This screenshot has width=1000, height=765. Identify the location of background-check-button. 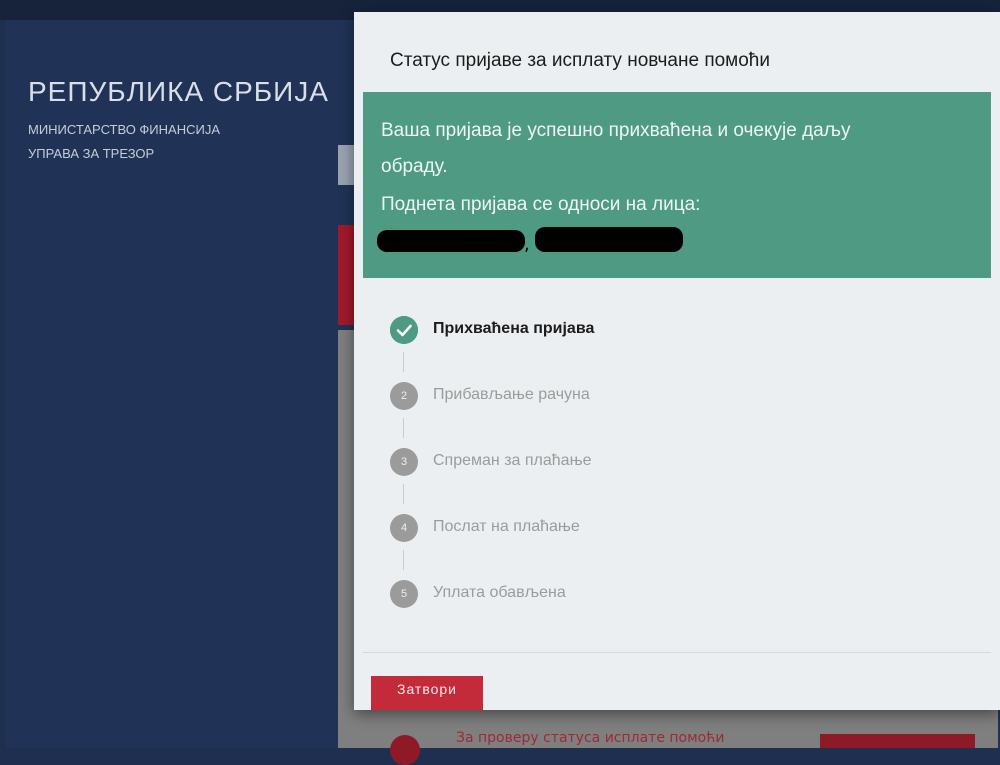
(897, 741).